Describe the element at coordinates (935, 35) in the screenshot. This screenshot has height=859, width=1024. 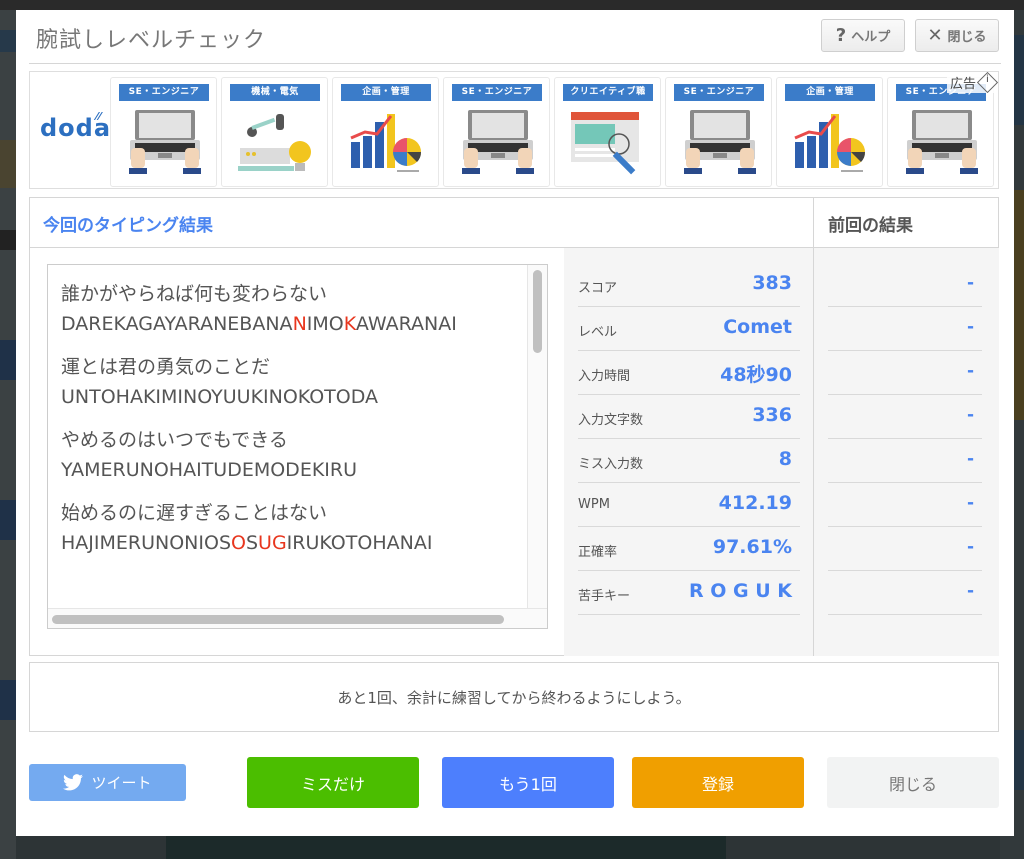
I see `close-icon: ✕` at that location.